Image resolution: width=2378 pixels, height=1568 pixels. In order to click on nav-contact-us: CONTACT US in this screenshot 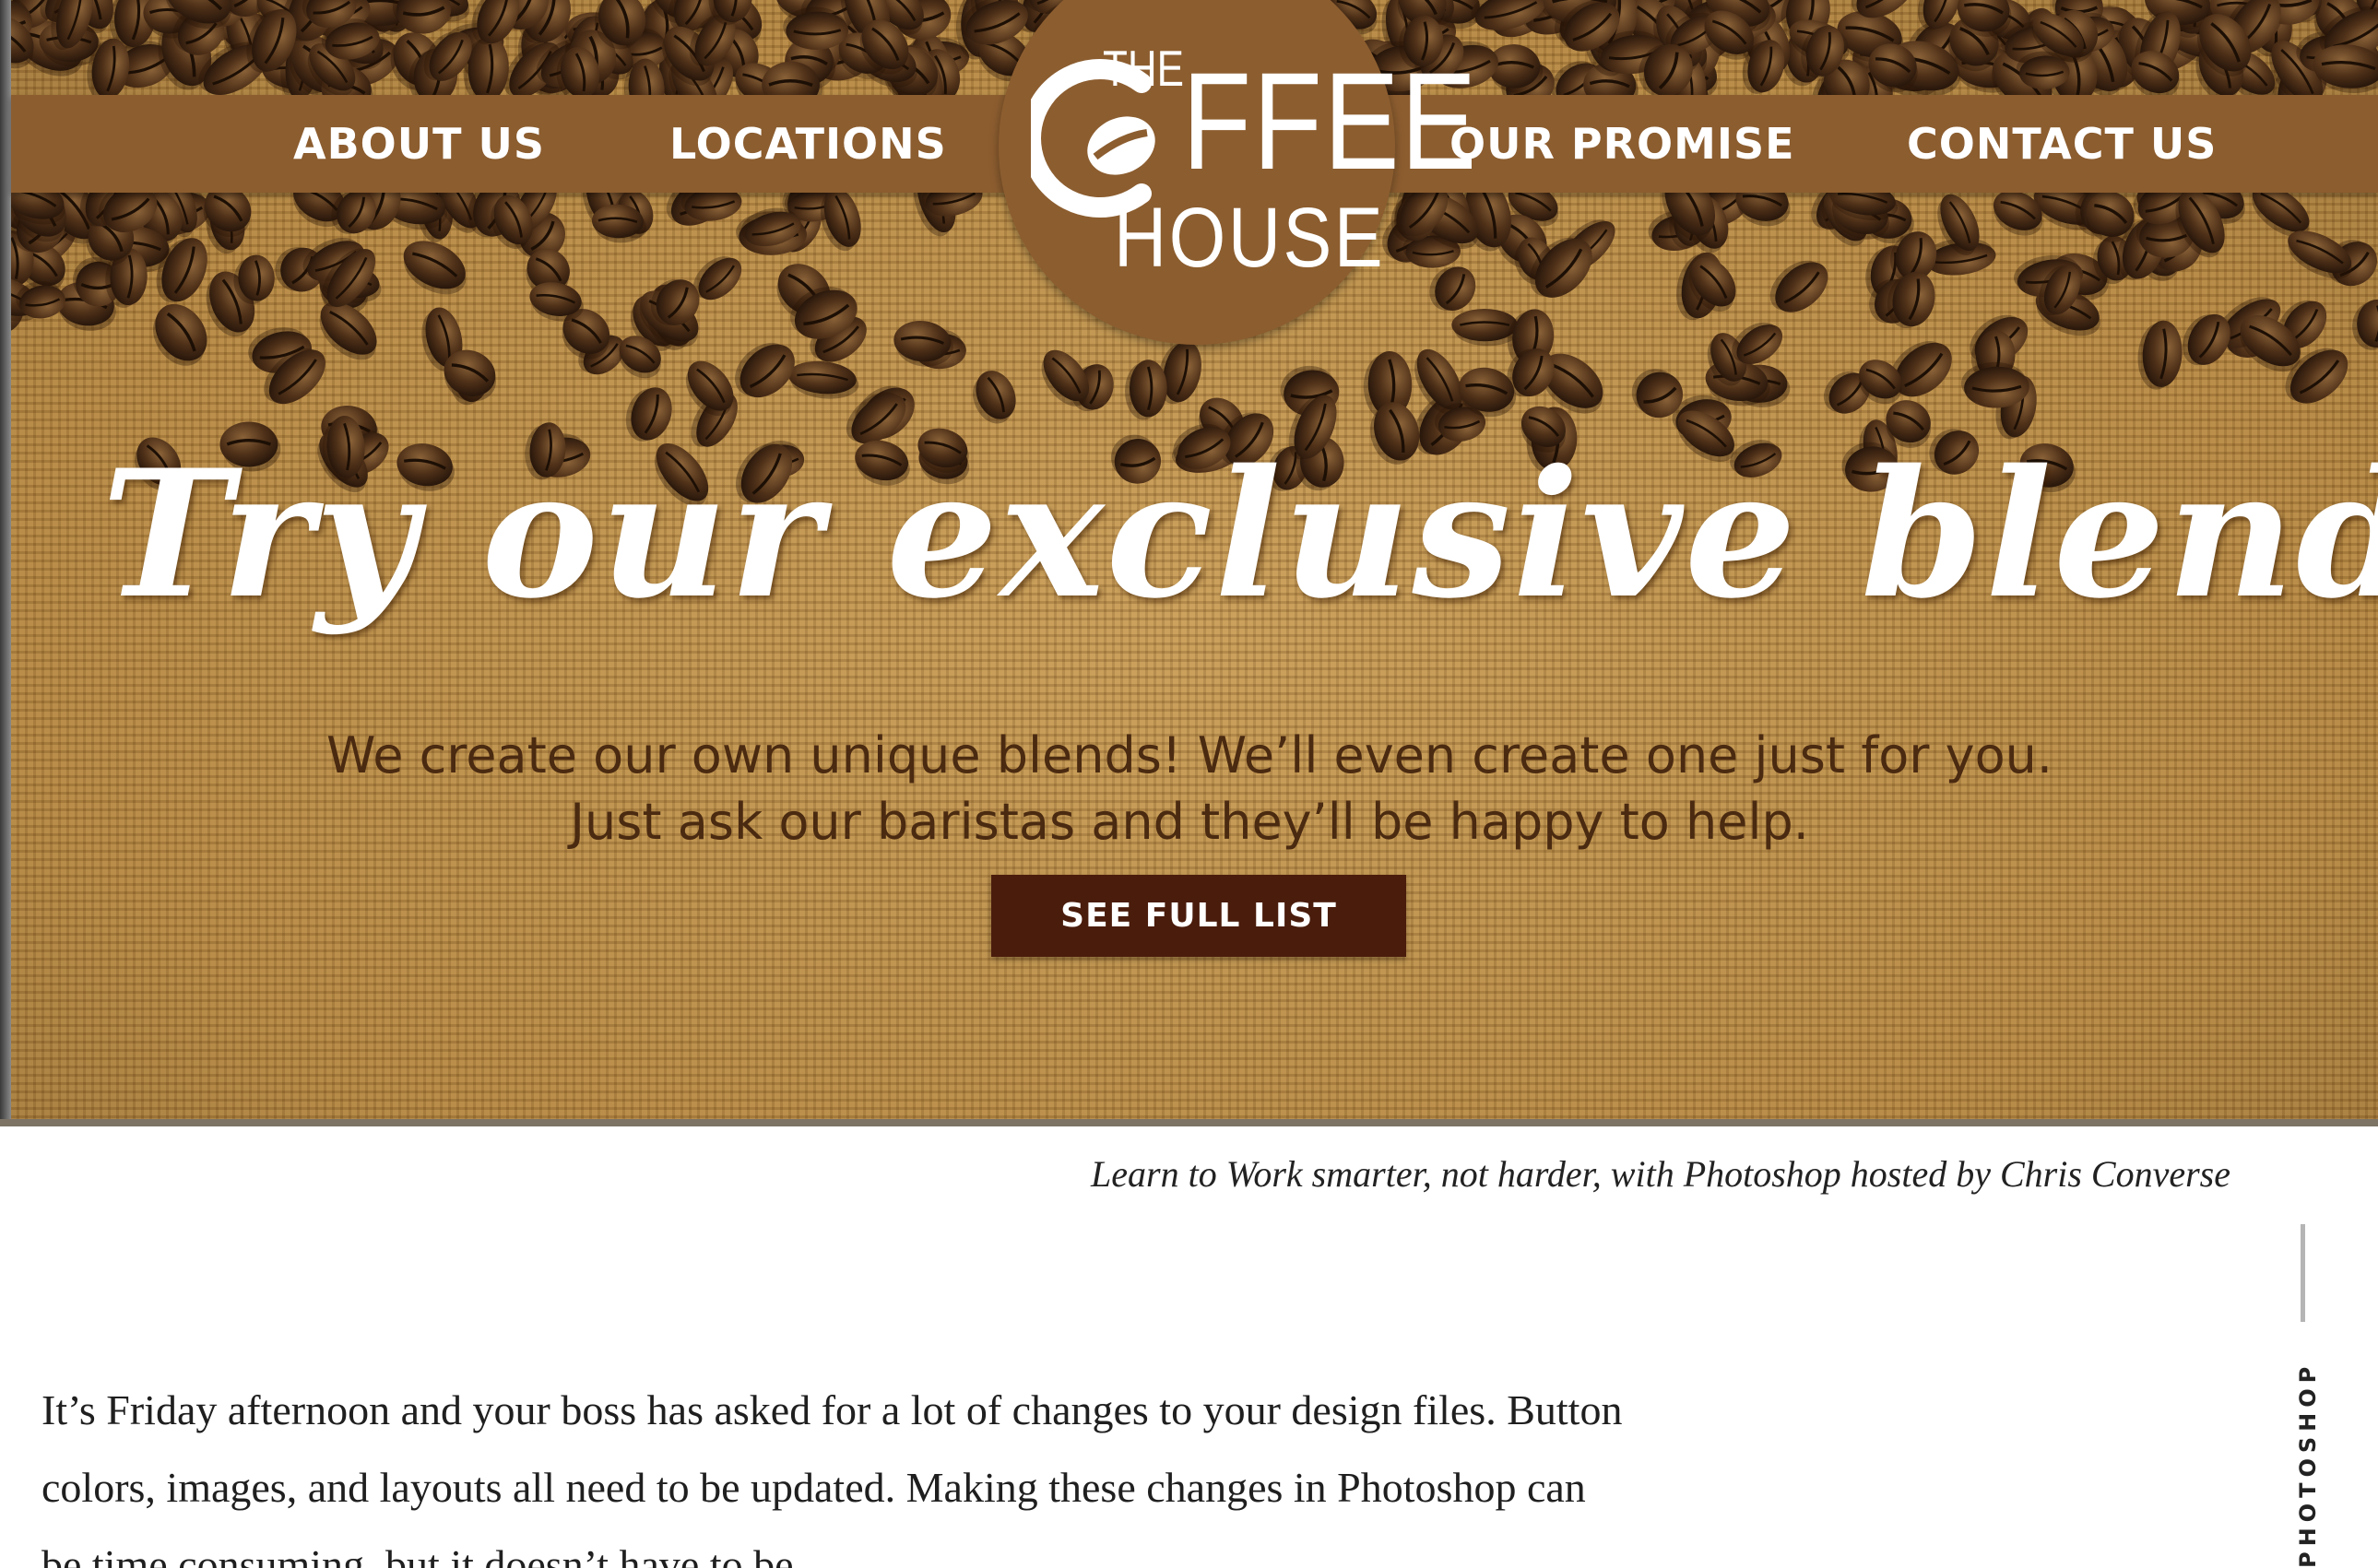, I will do `click(2062, 143)`.